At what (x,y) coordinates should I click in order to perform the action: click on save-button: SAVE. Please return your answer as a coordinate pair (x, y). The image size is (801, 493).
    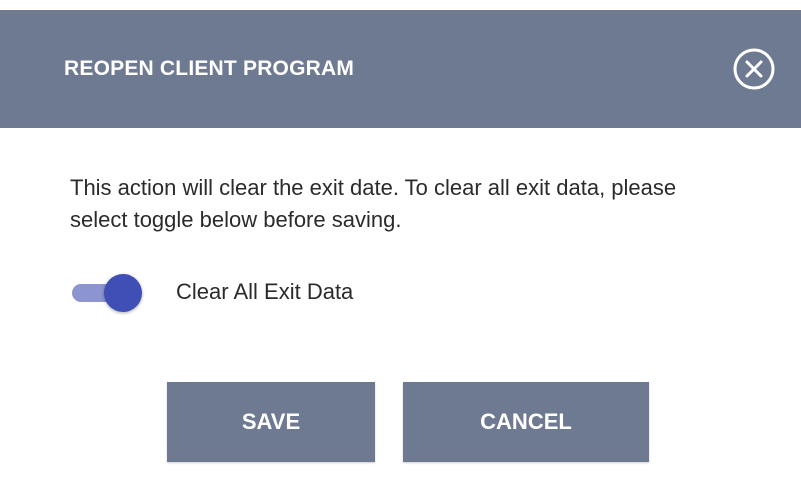
    Looking at the image, I should click on (271, 422).